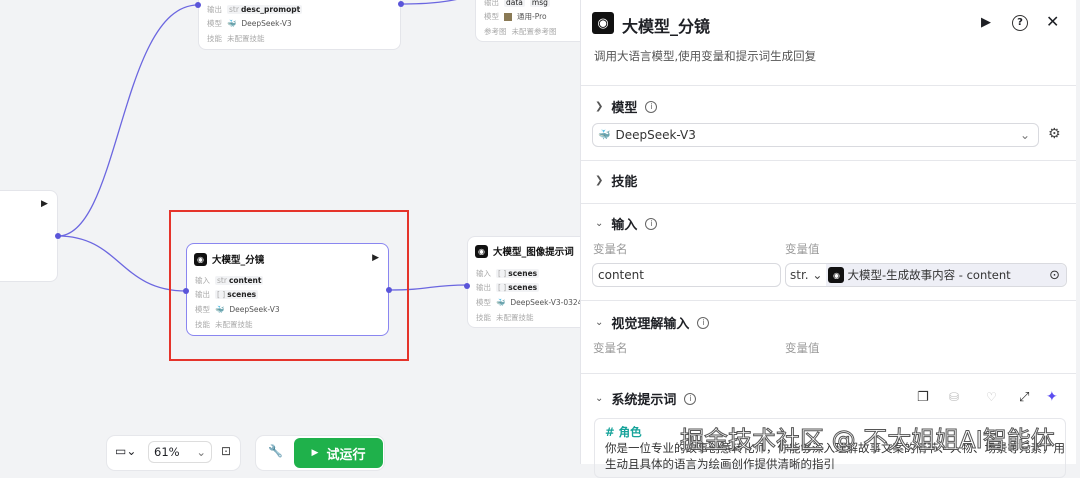 The height and width of the screenshot is (478, 1080). I want to click on section-skills: ❯ 技能, so click(616, 180).